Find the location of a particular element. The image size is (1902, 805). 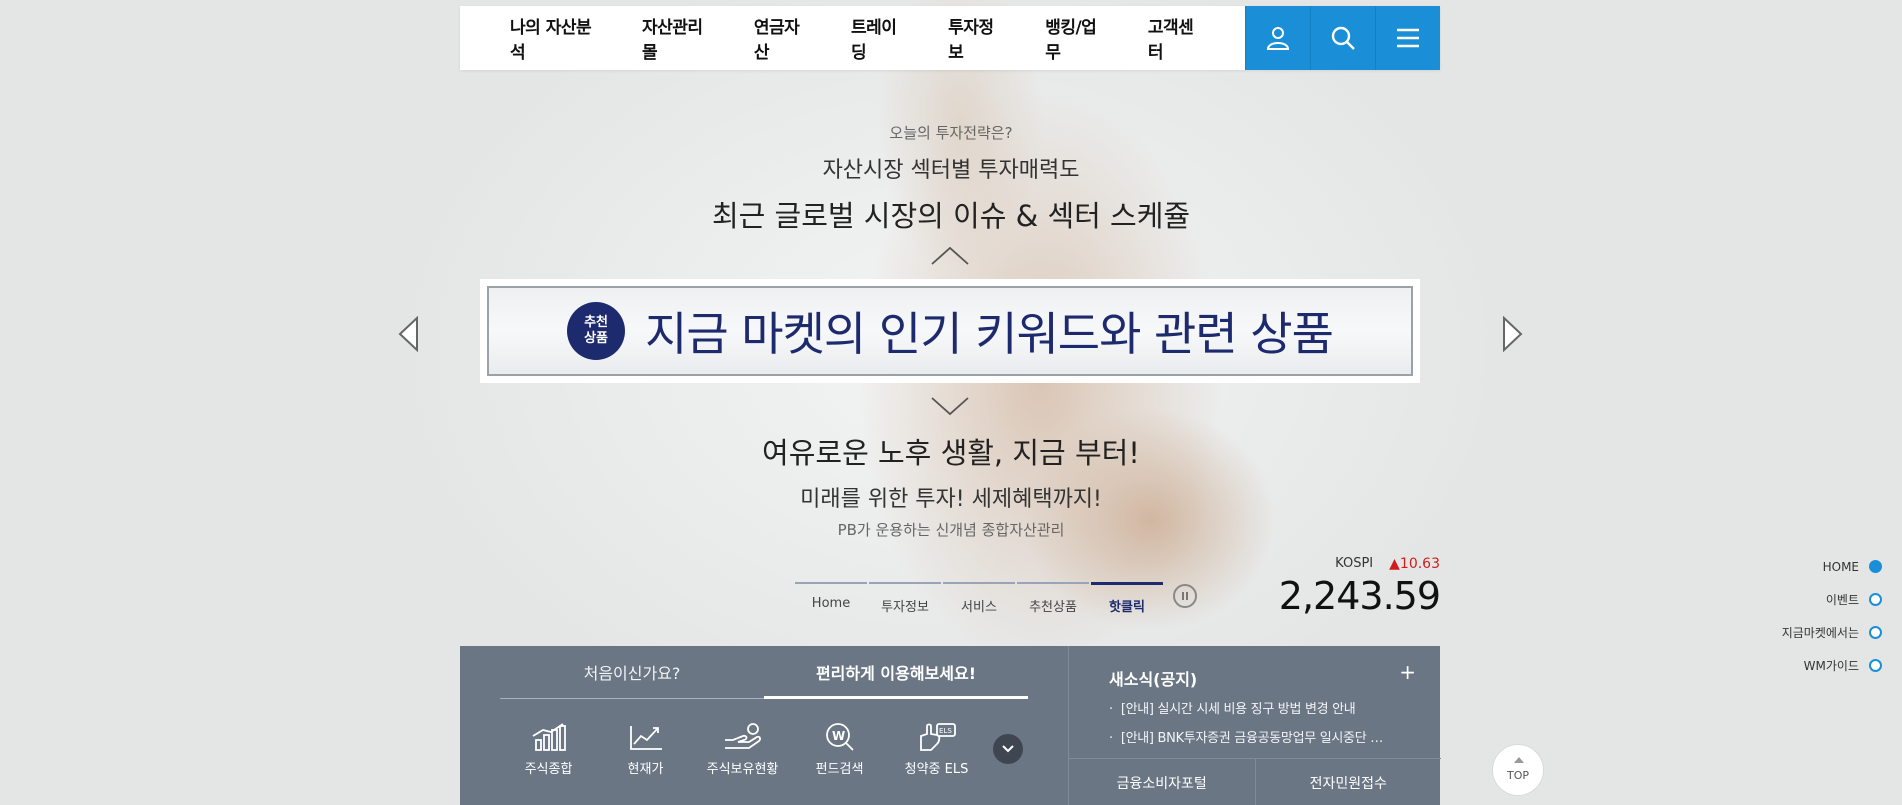

quick-stock-overview: 주식종합 is located at coordinates (548, 749).